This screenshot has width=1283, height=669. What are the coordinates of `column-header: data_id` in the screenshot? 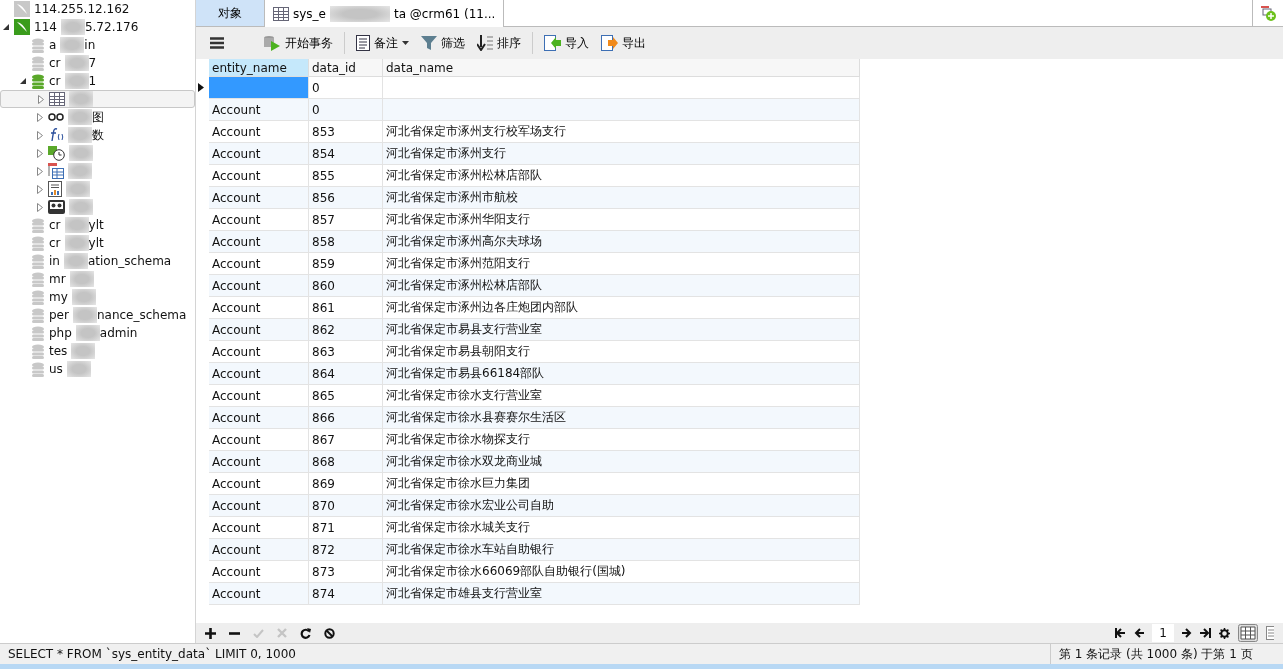 It's located at (345, 68).